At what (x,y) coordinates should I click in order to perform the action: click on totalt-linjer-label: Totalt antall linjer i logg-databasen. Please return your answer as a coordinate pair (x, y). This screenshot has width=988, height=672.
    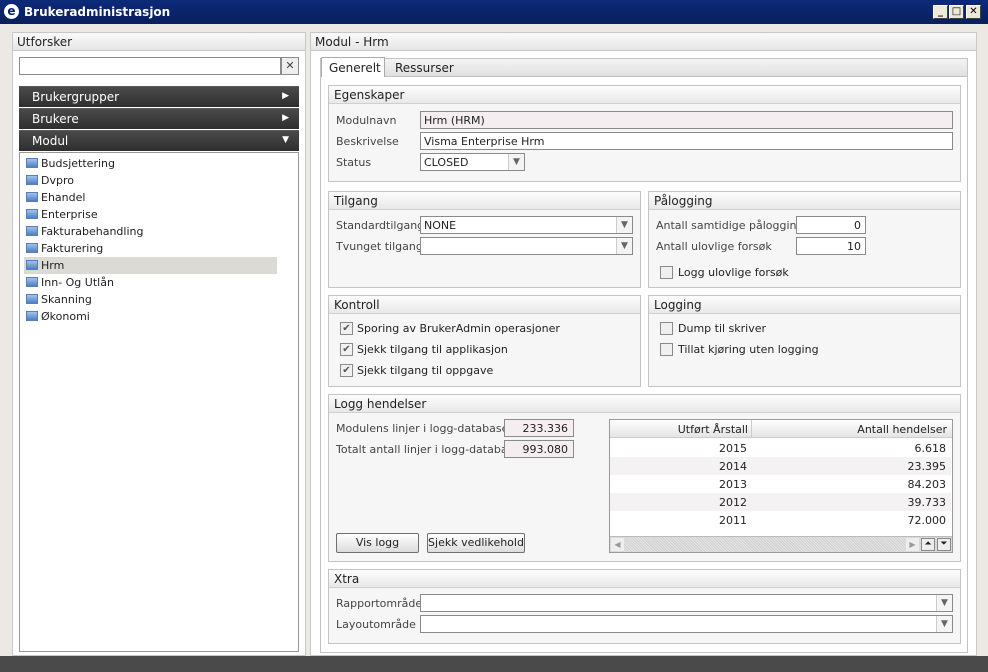
    Looking at the image, I should click on (432, 449).